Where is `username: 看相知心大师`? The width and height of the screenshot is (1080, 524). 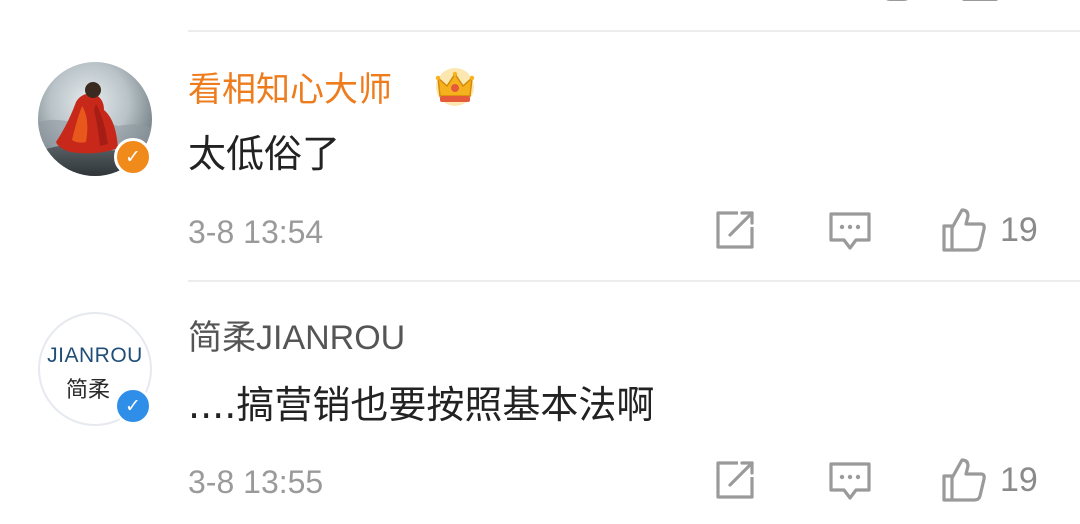 username: 看相知心大师 is located at coordinates (290, 90).